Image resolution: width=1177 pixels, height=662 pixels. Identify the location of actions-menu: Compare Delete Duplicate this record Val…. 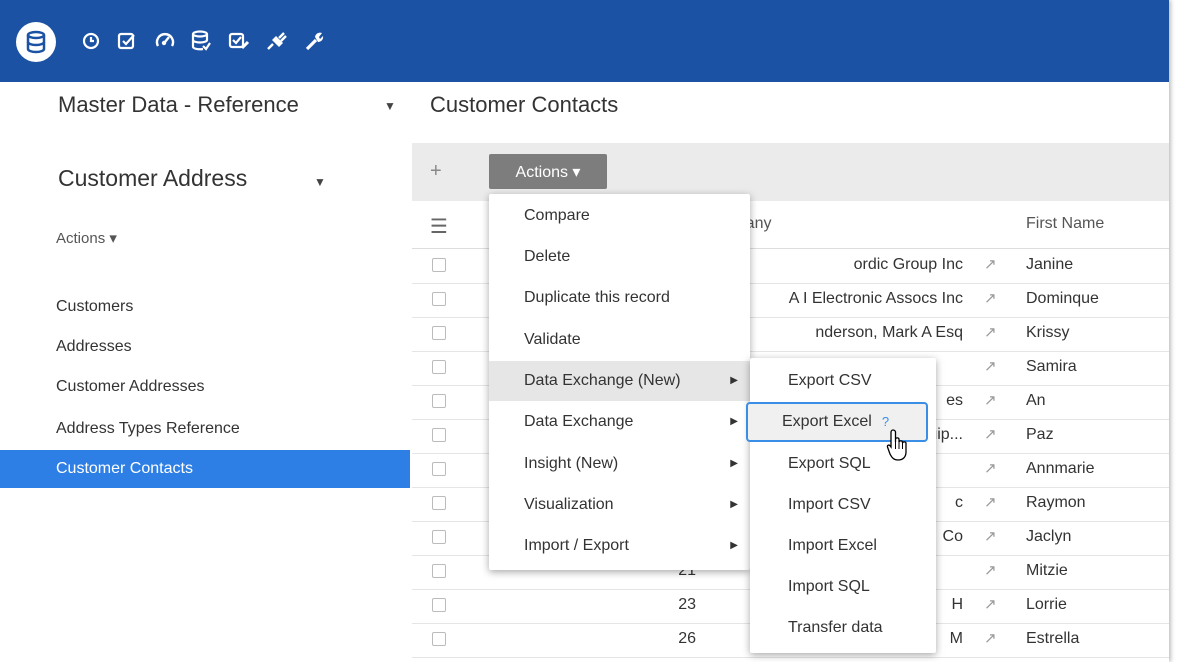
(619, 382).